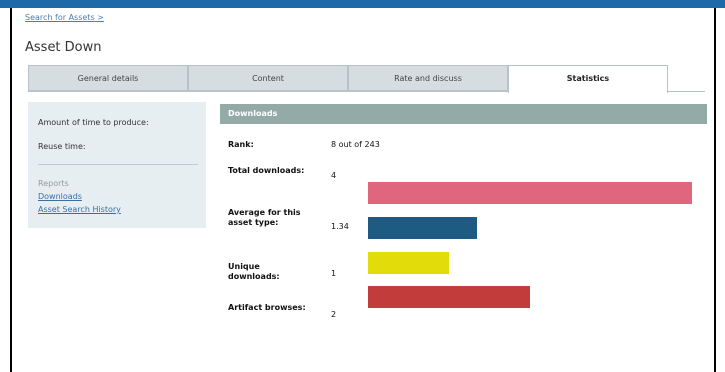 The height and width of the screenshot is (372, 725). I want to click on asset-search-history-link: Asset Search History, so click(79, 209).